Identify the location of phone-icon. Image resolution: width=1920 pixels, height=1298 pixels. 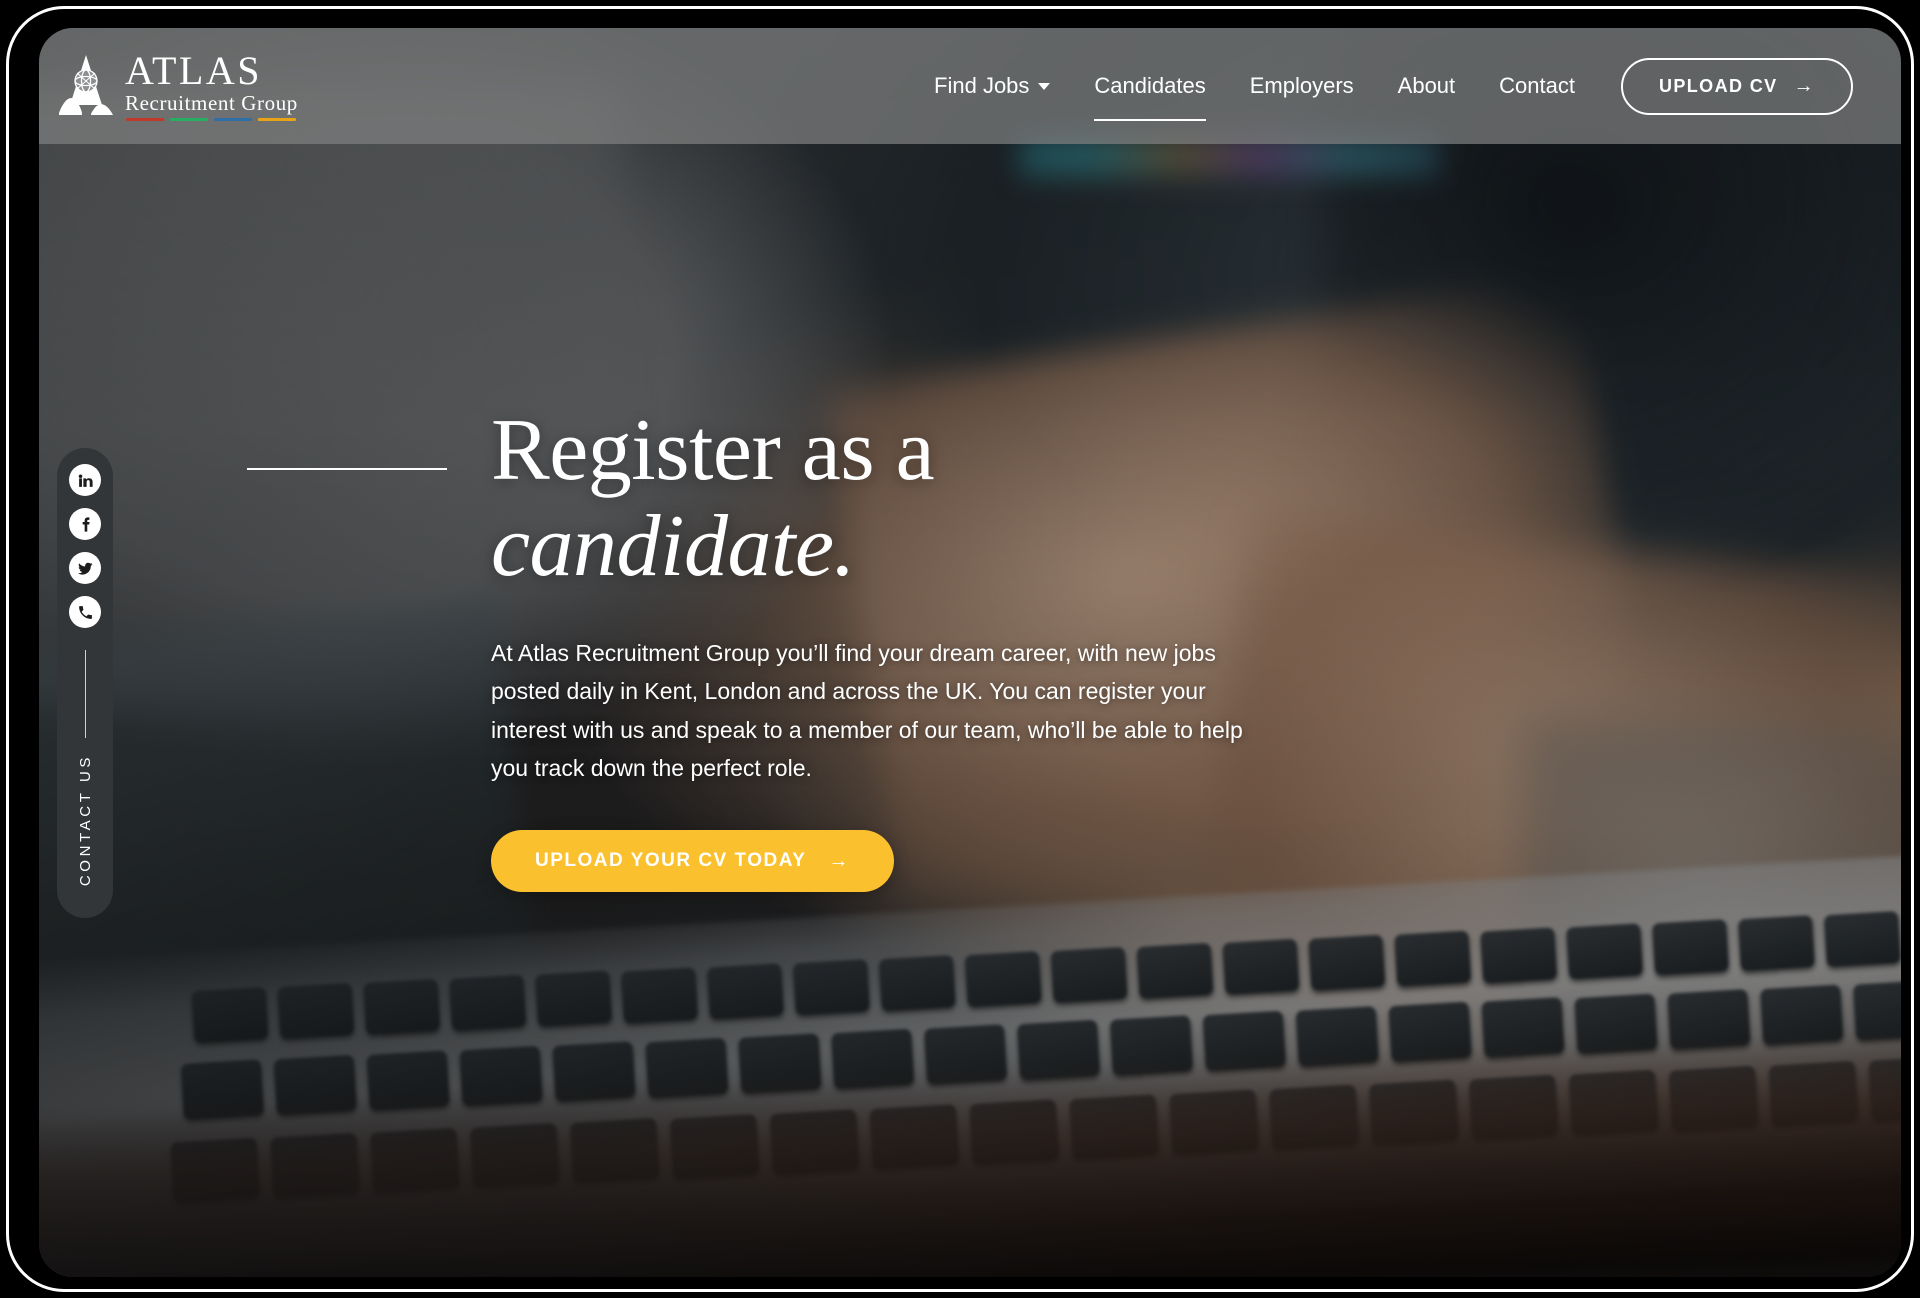
(85, 612).